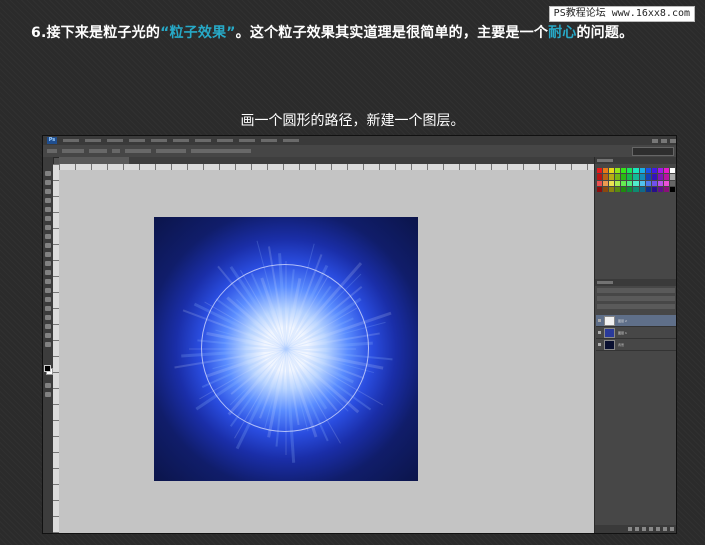 Image resolution: width=705 pixels, height=545 pixels. What do you see at coordinates (636, 345) in the screenshot?
I see `layer-row-background: 背景` at bounding box center [636, 345].